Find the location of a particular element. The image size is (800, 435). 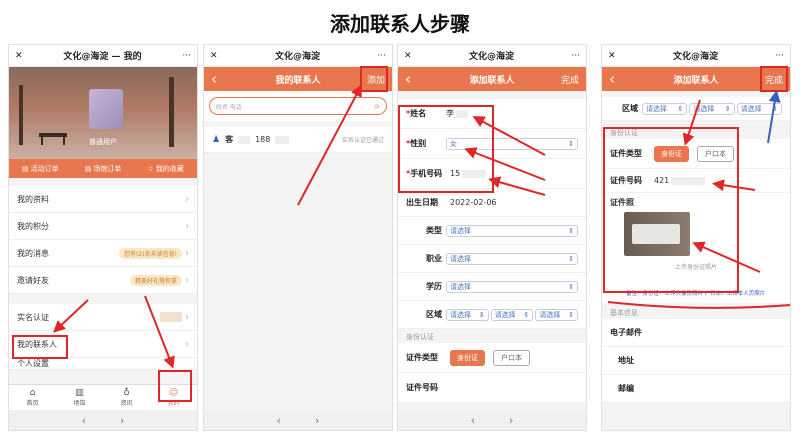

menu-my-points: 我的积分 › is located at coordinates (103, 226).